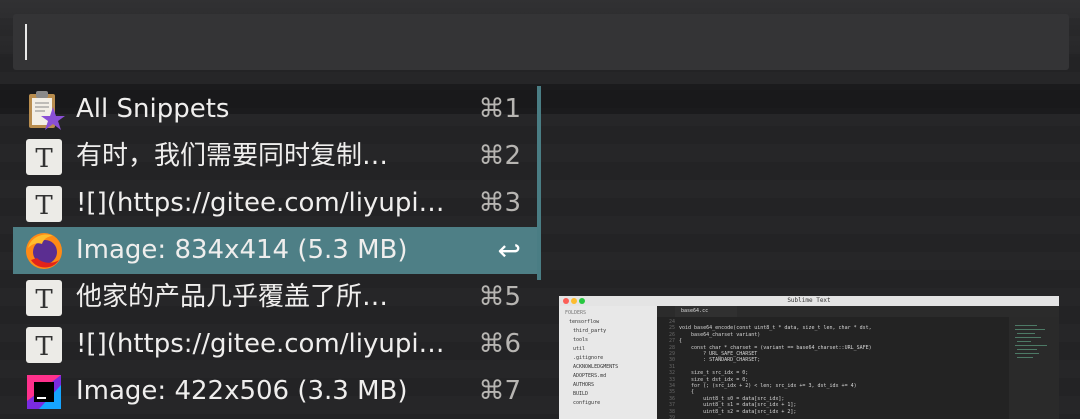 Image resolution: width=1080 pixels, height=419 pixels. Describe the element at coordinates (581, 394) in the screenshot. I see `preview-file-item: BUILD` at that location.